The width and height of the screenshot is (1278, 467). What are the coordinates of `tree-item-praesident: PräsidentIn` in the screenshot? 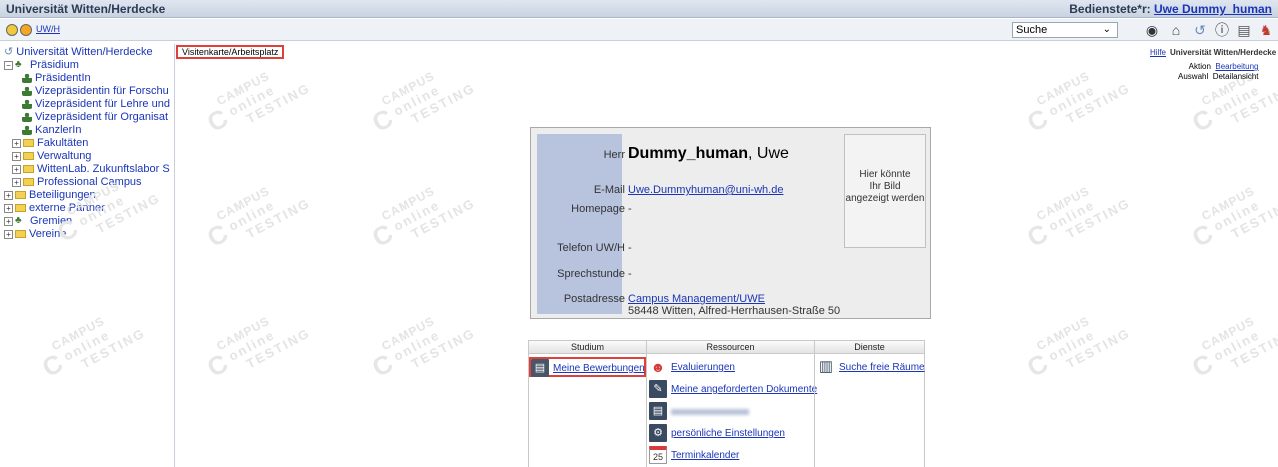 It's located at (56, 78).